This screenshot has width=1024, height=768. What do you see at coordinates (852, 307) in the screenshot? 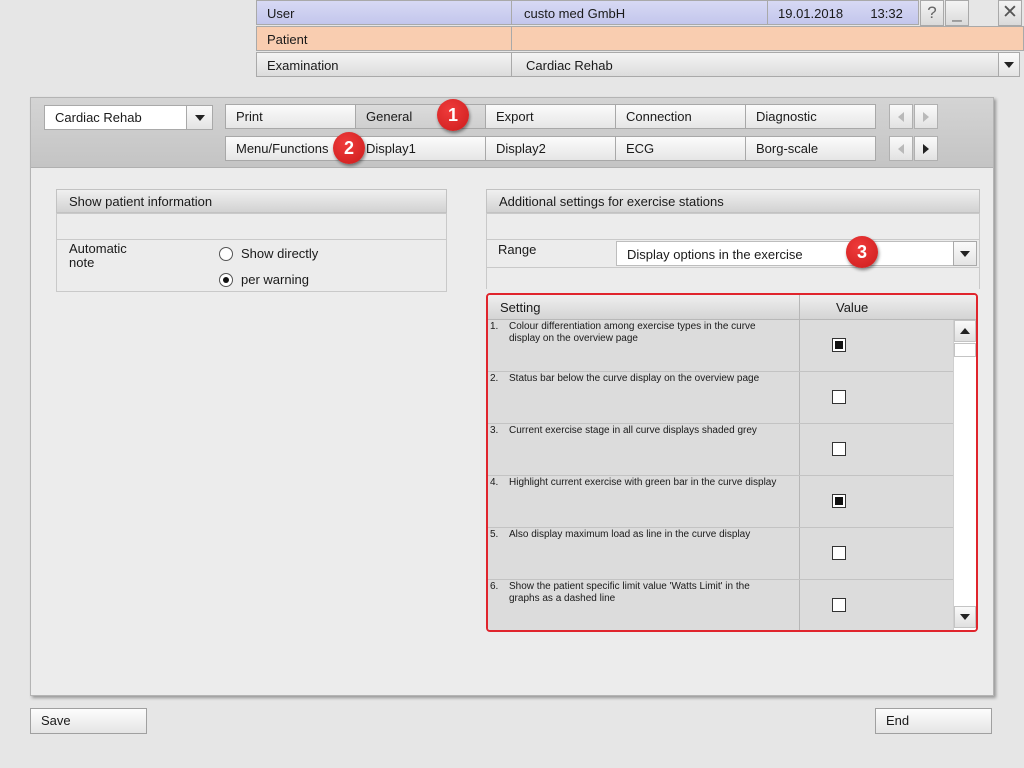
I see `column-value: Value` at bounding box center [852, 307].